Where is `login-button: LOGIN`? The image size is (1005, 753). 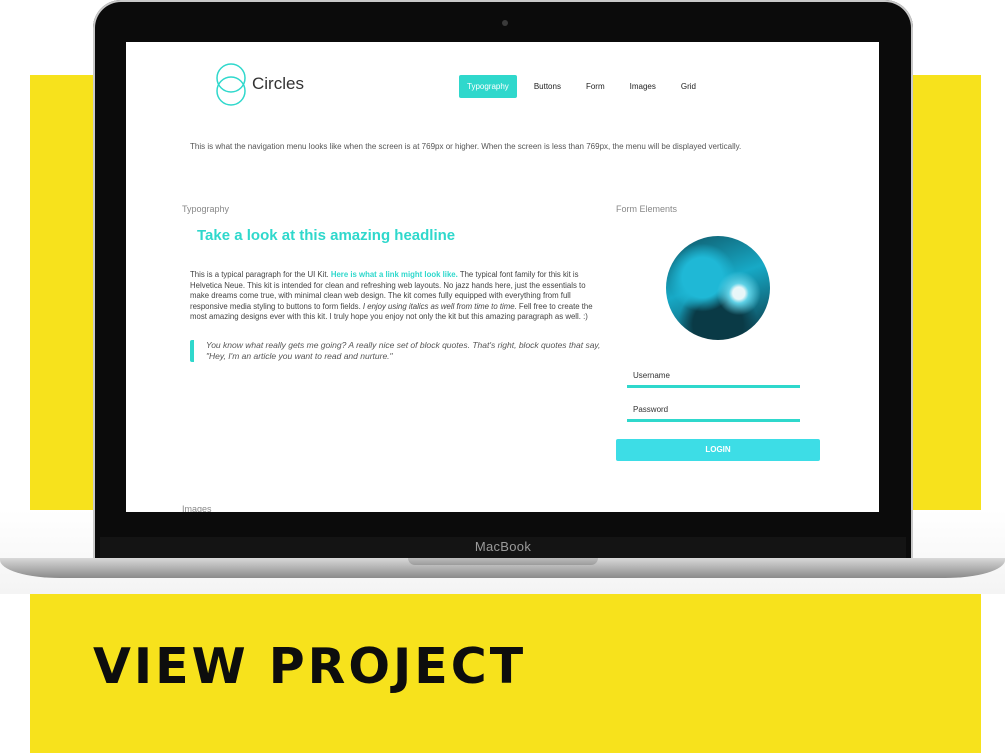
login-button: LOGIN is located at coordinates (718, 450).